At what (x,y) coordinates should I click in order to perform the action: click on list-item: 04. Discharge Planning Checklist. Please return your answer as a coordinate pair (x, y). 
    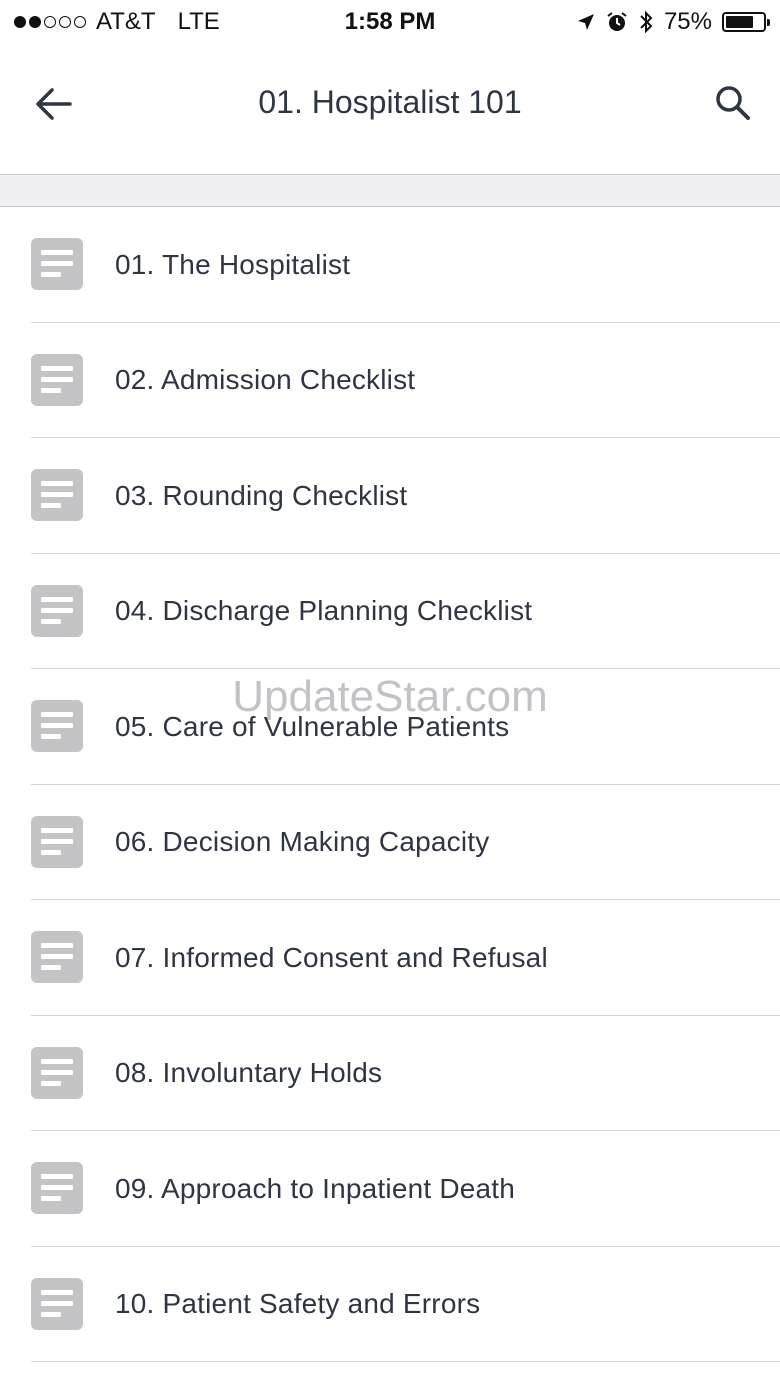
    Looking at the image, I should click on (390, 612).